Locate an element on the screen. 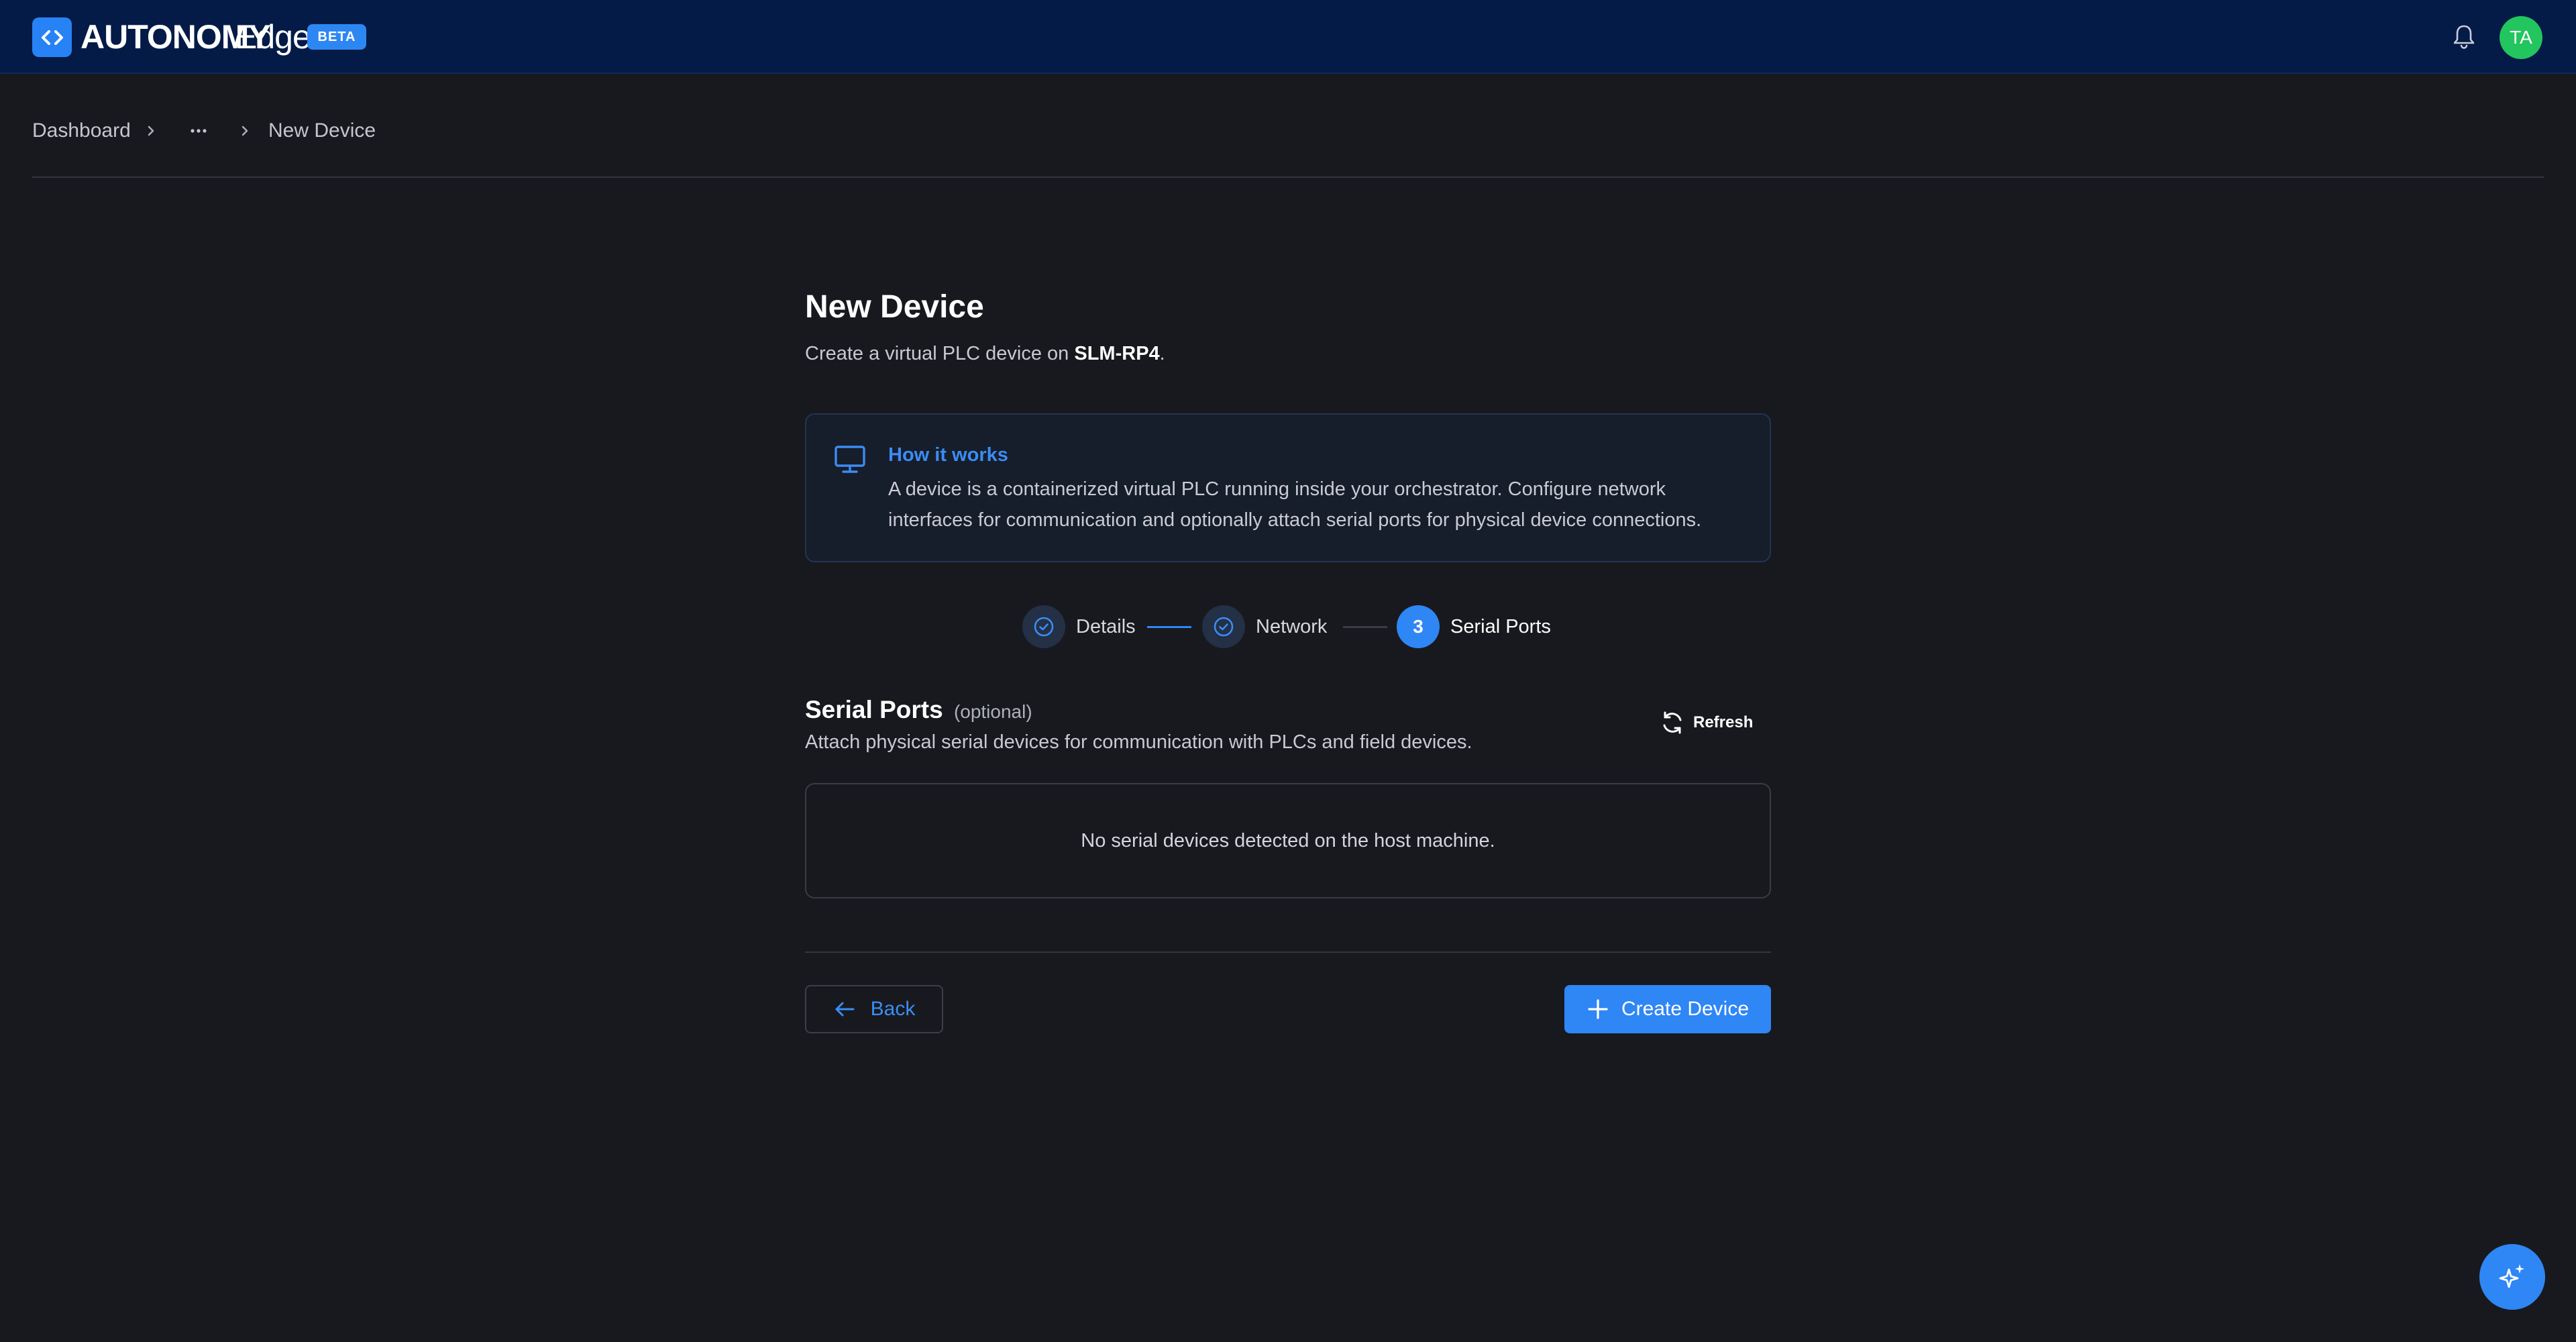 The image size is (2576, 1342). subtitle-suffix: . is located at coordinates (1162, 353).